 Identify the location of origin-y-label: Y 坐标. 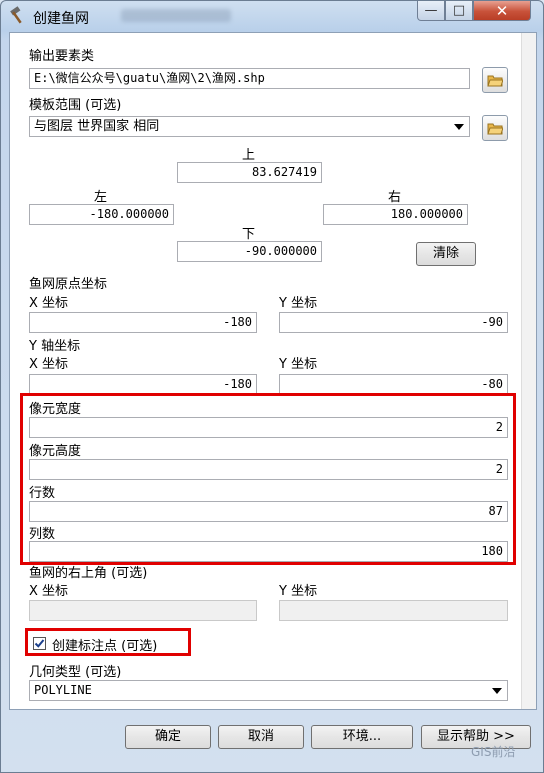
(298, 303).